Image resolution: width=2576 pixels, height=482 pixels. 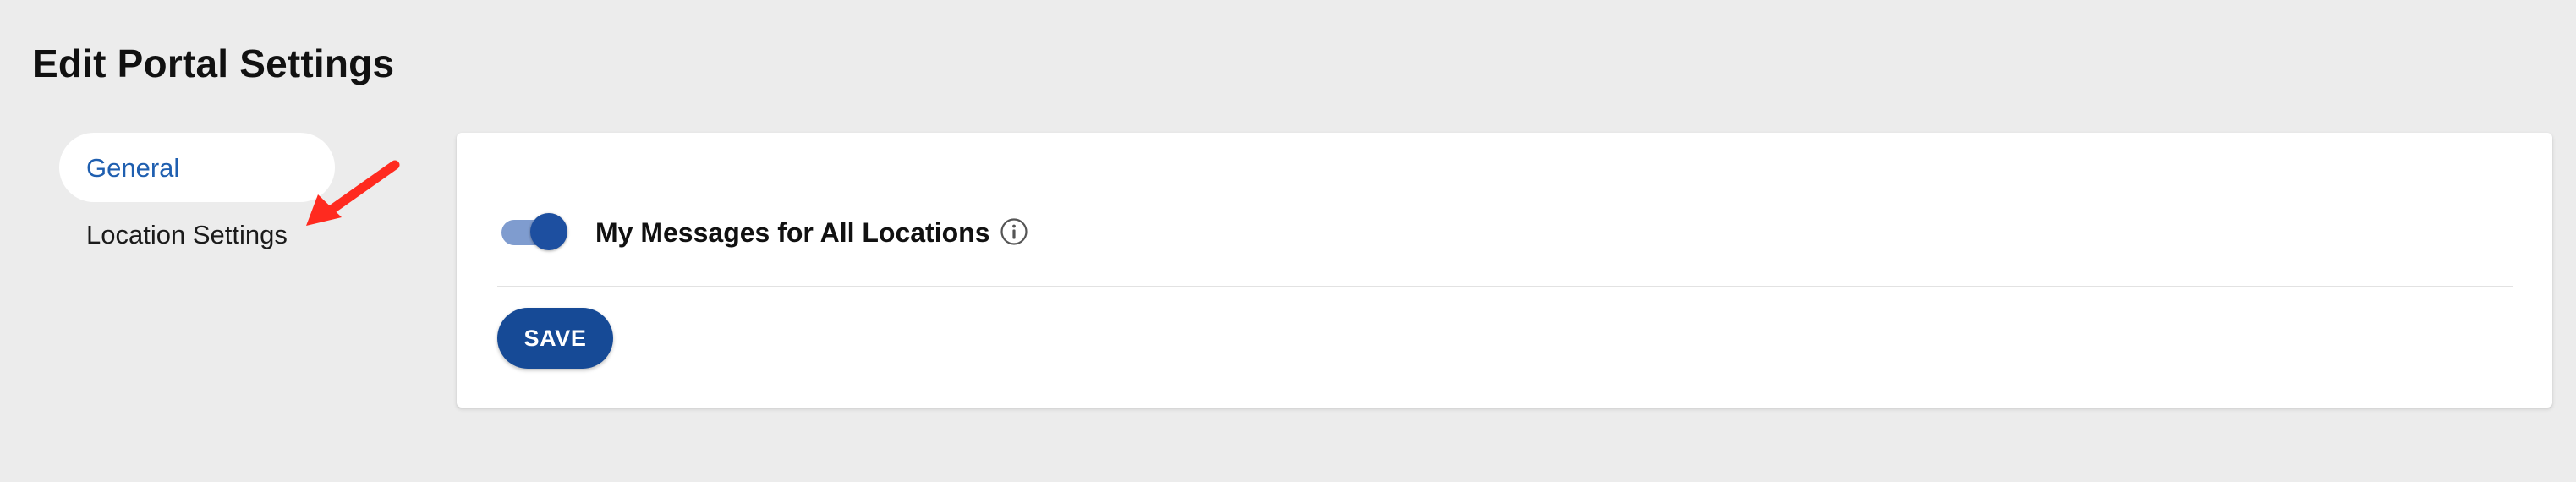 What do you see at coordinates (197, 167) in the screenshot?
I see `sidebar-item-general: General` at bounding box center [197, 167].